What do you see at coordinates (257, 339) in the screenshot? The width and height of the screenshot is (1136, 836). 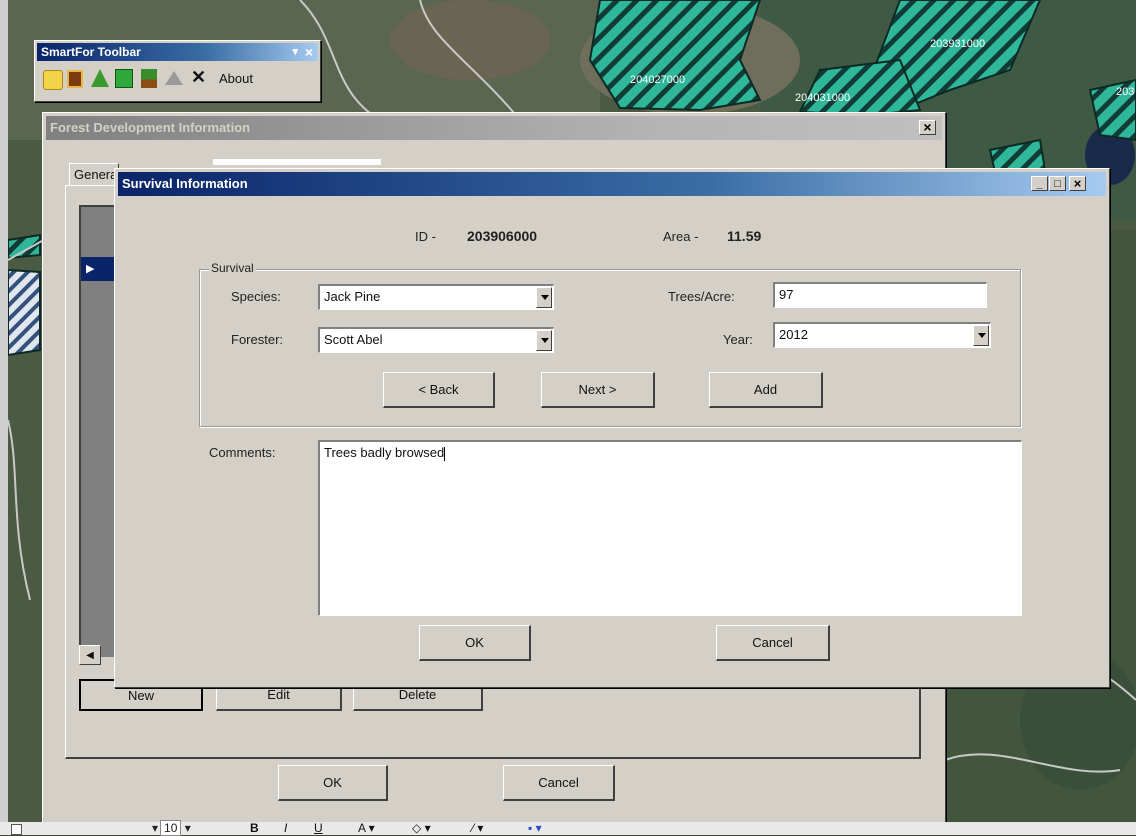 I see `forester-label: Forester:` at bounding box center [257, 339].